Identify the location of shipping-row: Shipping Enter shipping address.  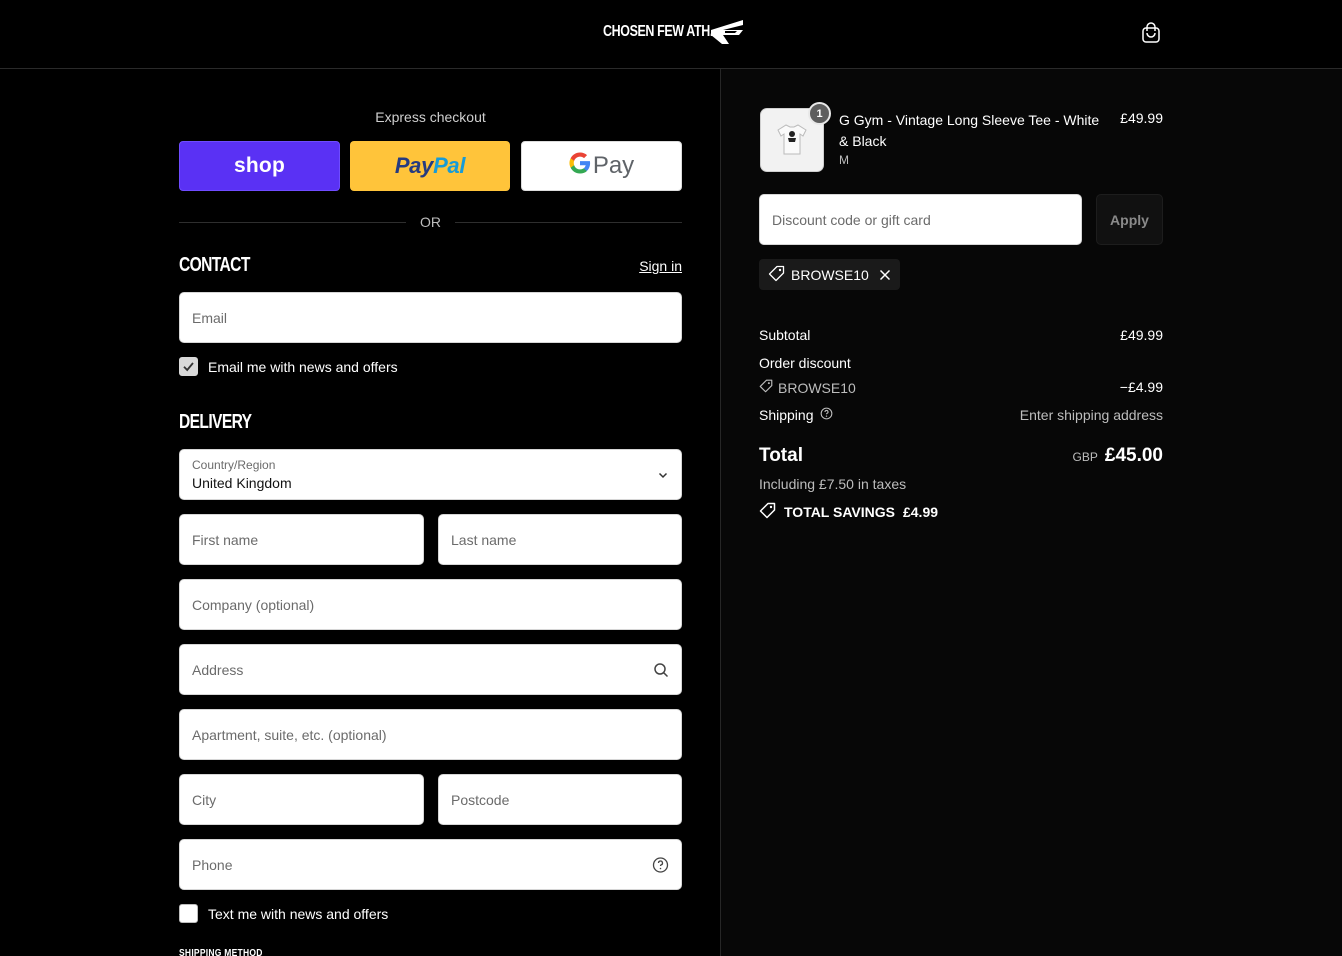
(961, 415).